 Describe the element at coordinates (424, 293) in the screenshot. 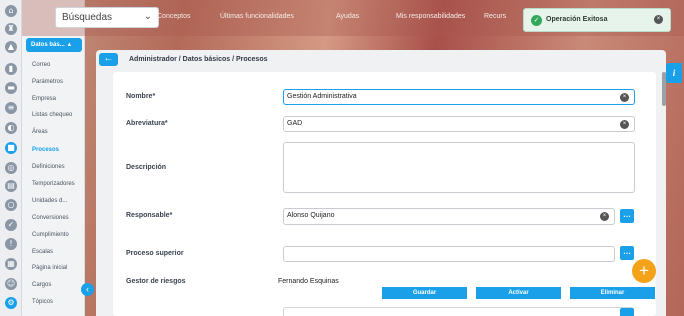

I see `save-button: Guardar` at that location.